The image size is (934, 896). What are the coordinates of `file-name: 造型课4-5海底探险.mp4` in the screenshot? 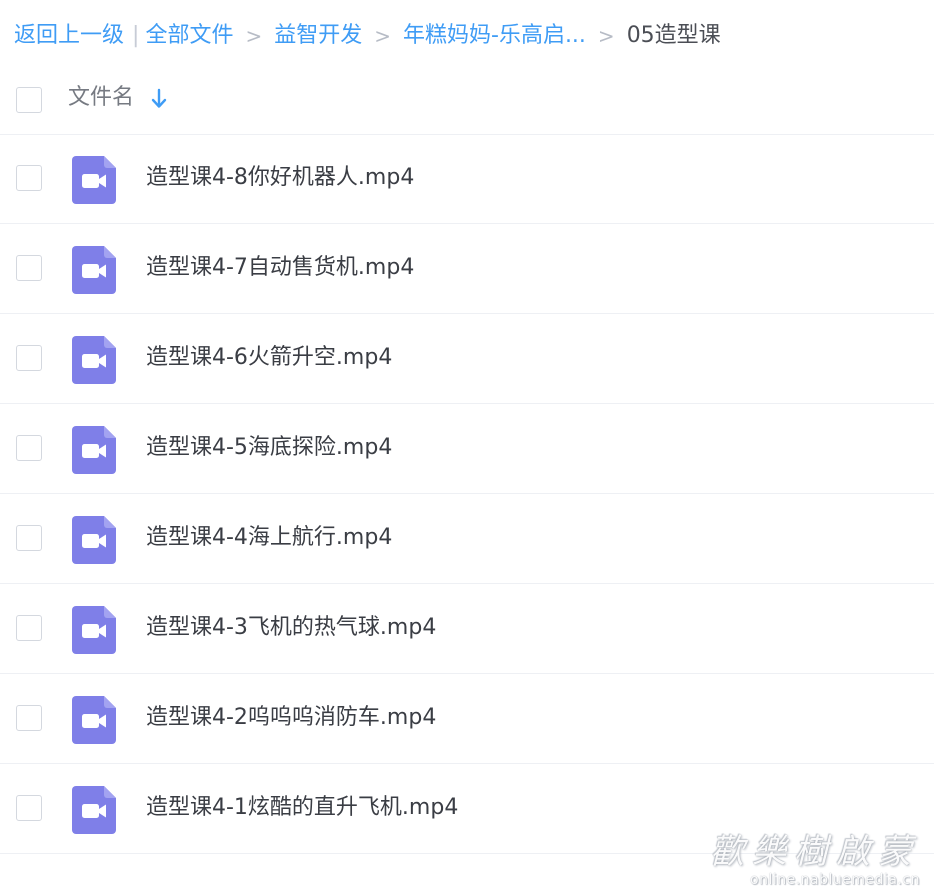 It's located at (269, 448).